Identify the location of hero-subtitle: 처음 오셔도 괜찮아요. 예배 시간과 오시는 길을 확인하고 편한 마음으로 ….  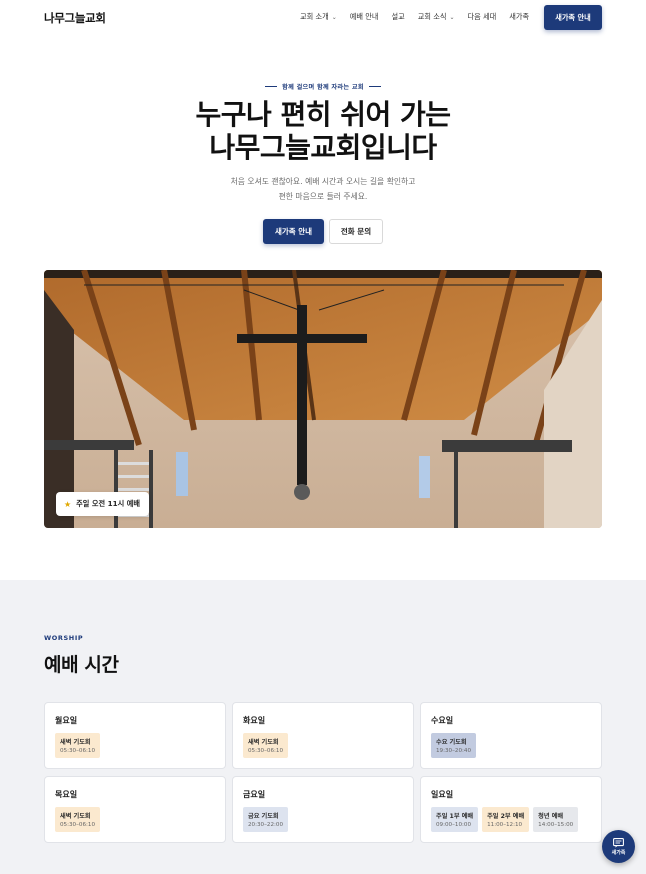
(323, 189).